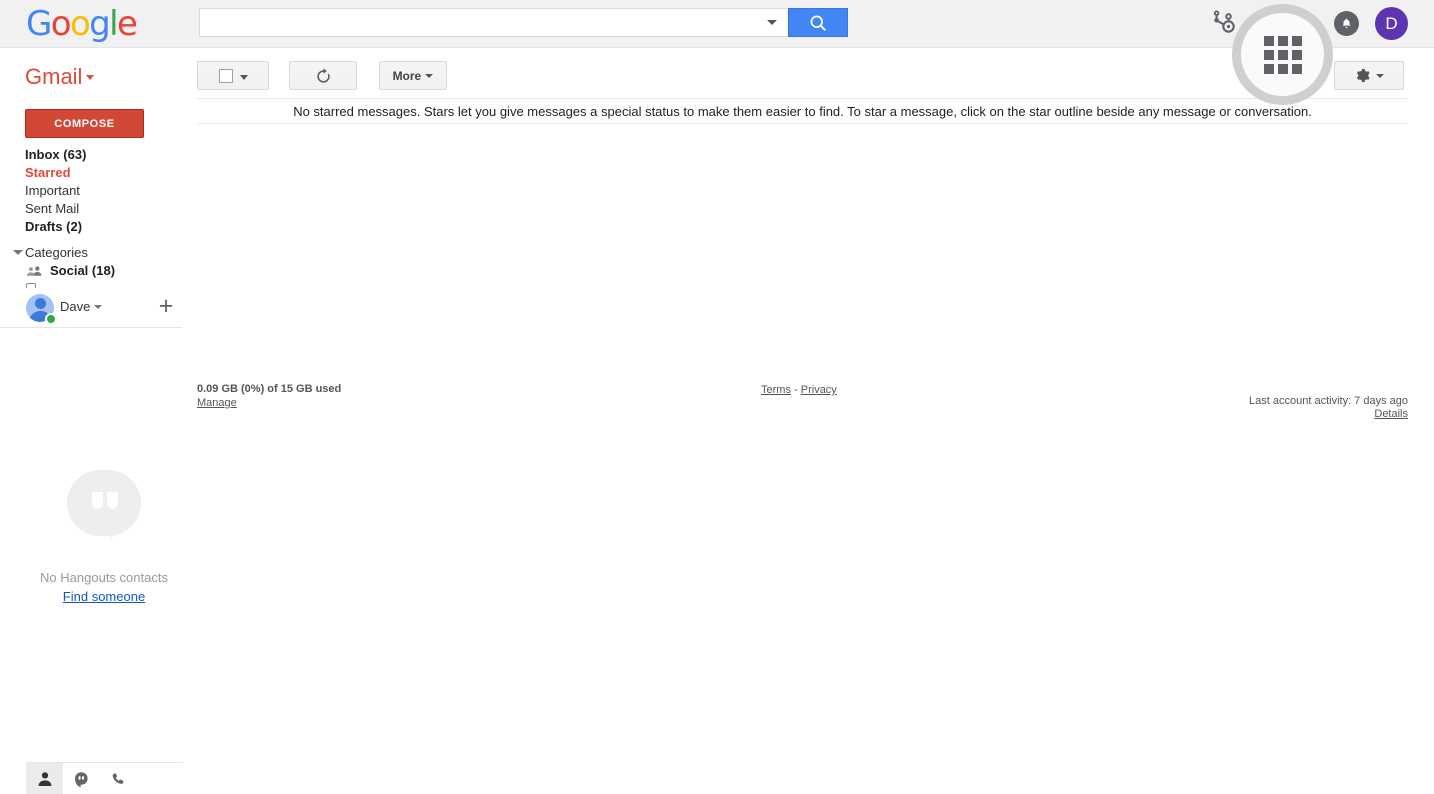 The image size is (1434, 794). I want to click on hangouts-bubble-icon, so click(104, 507).